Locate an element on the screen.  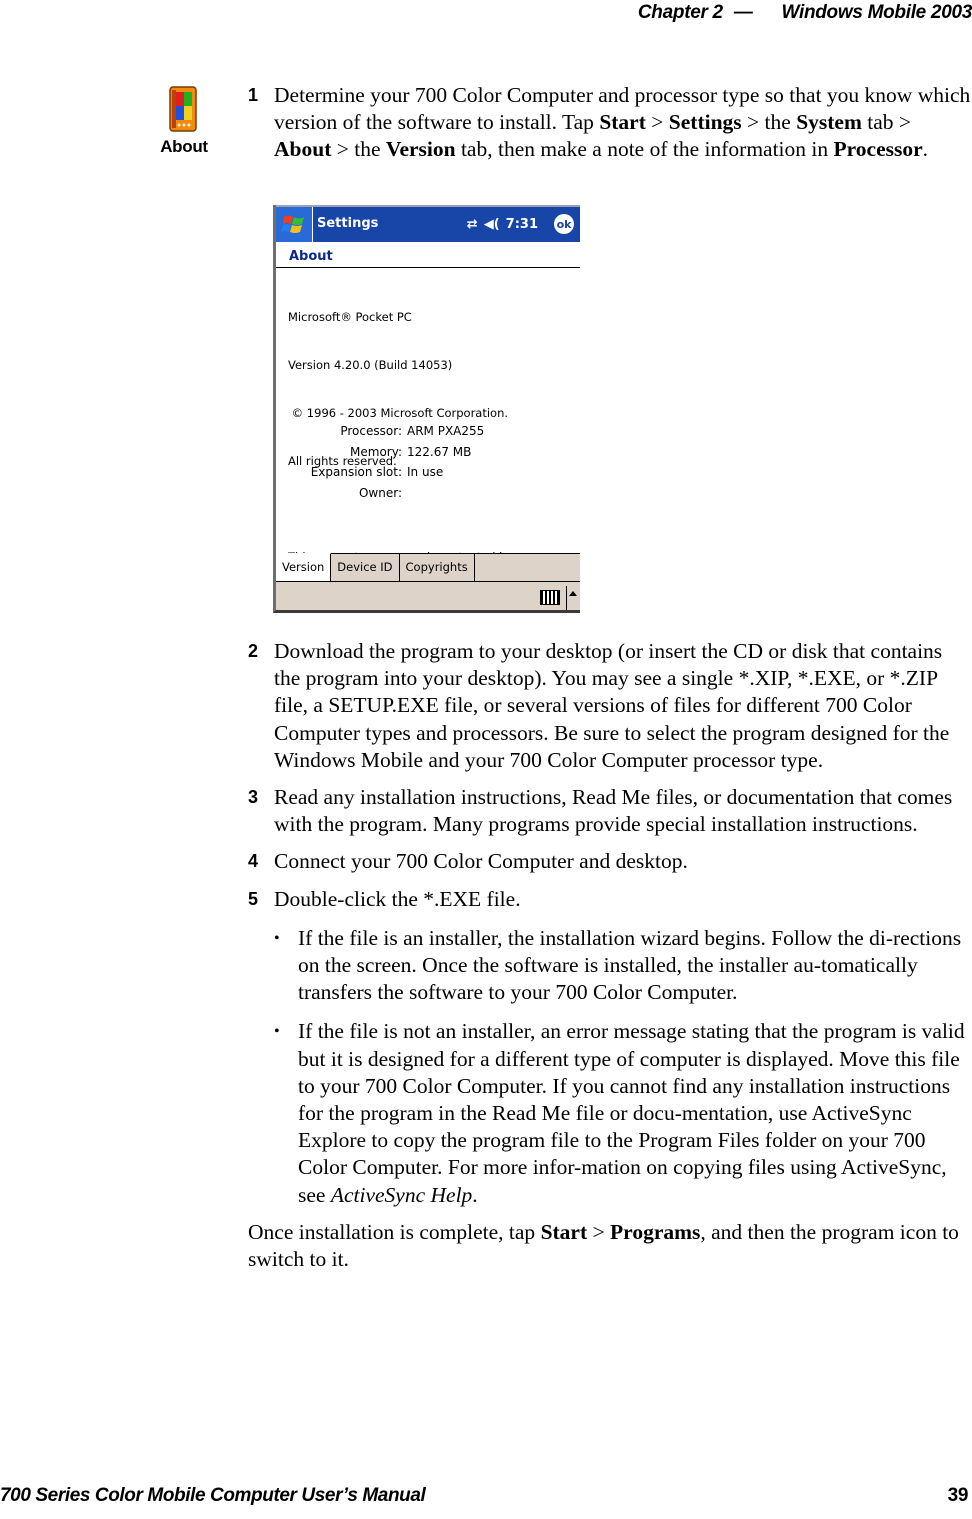
ui-term: Settings is located at coordinates (705, 122).